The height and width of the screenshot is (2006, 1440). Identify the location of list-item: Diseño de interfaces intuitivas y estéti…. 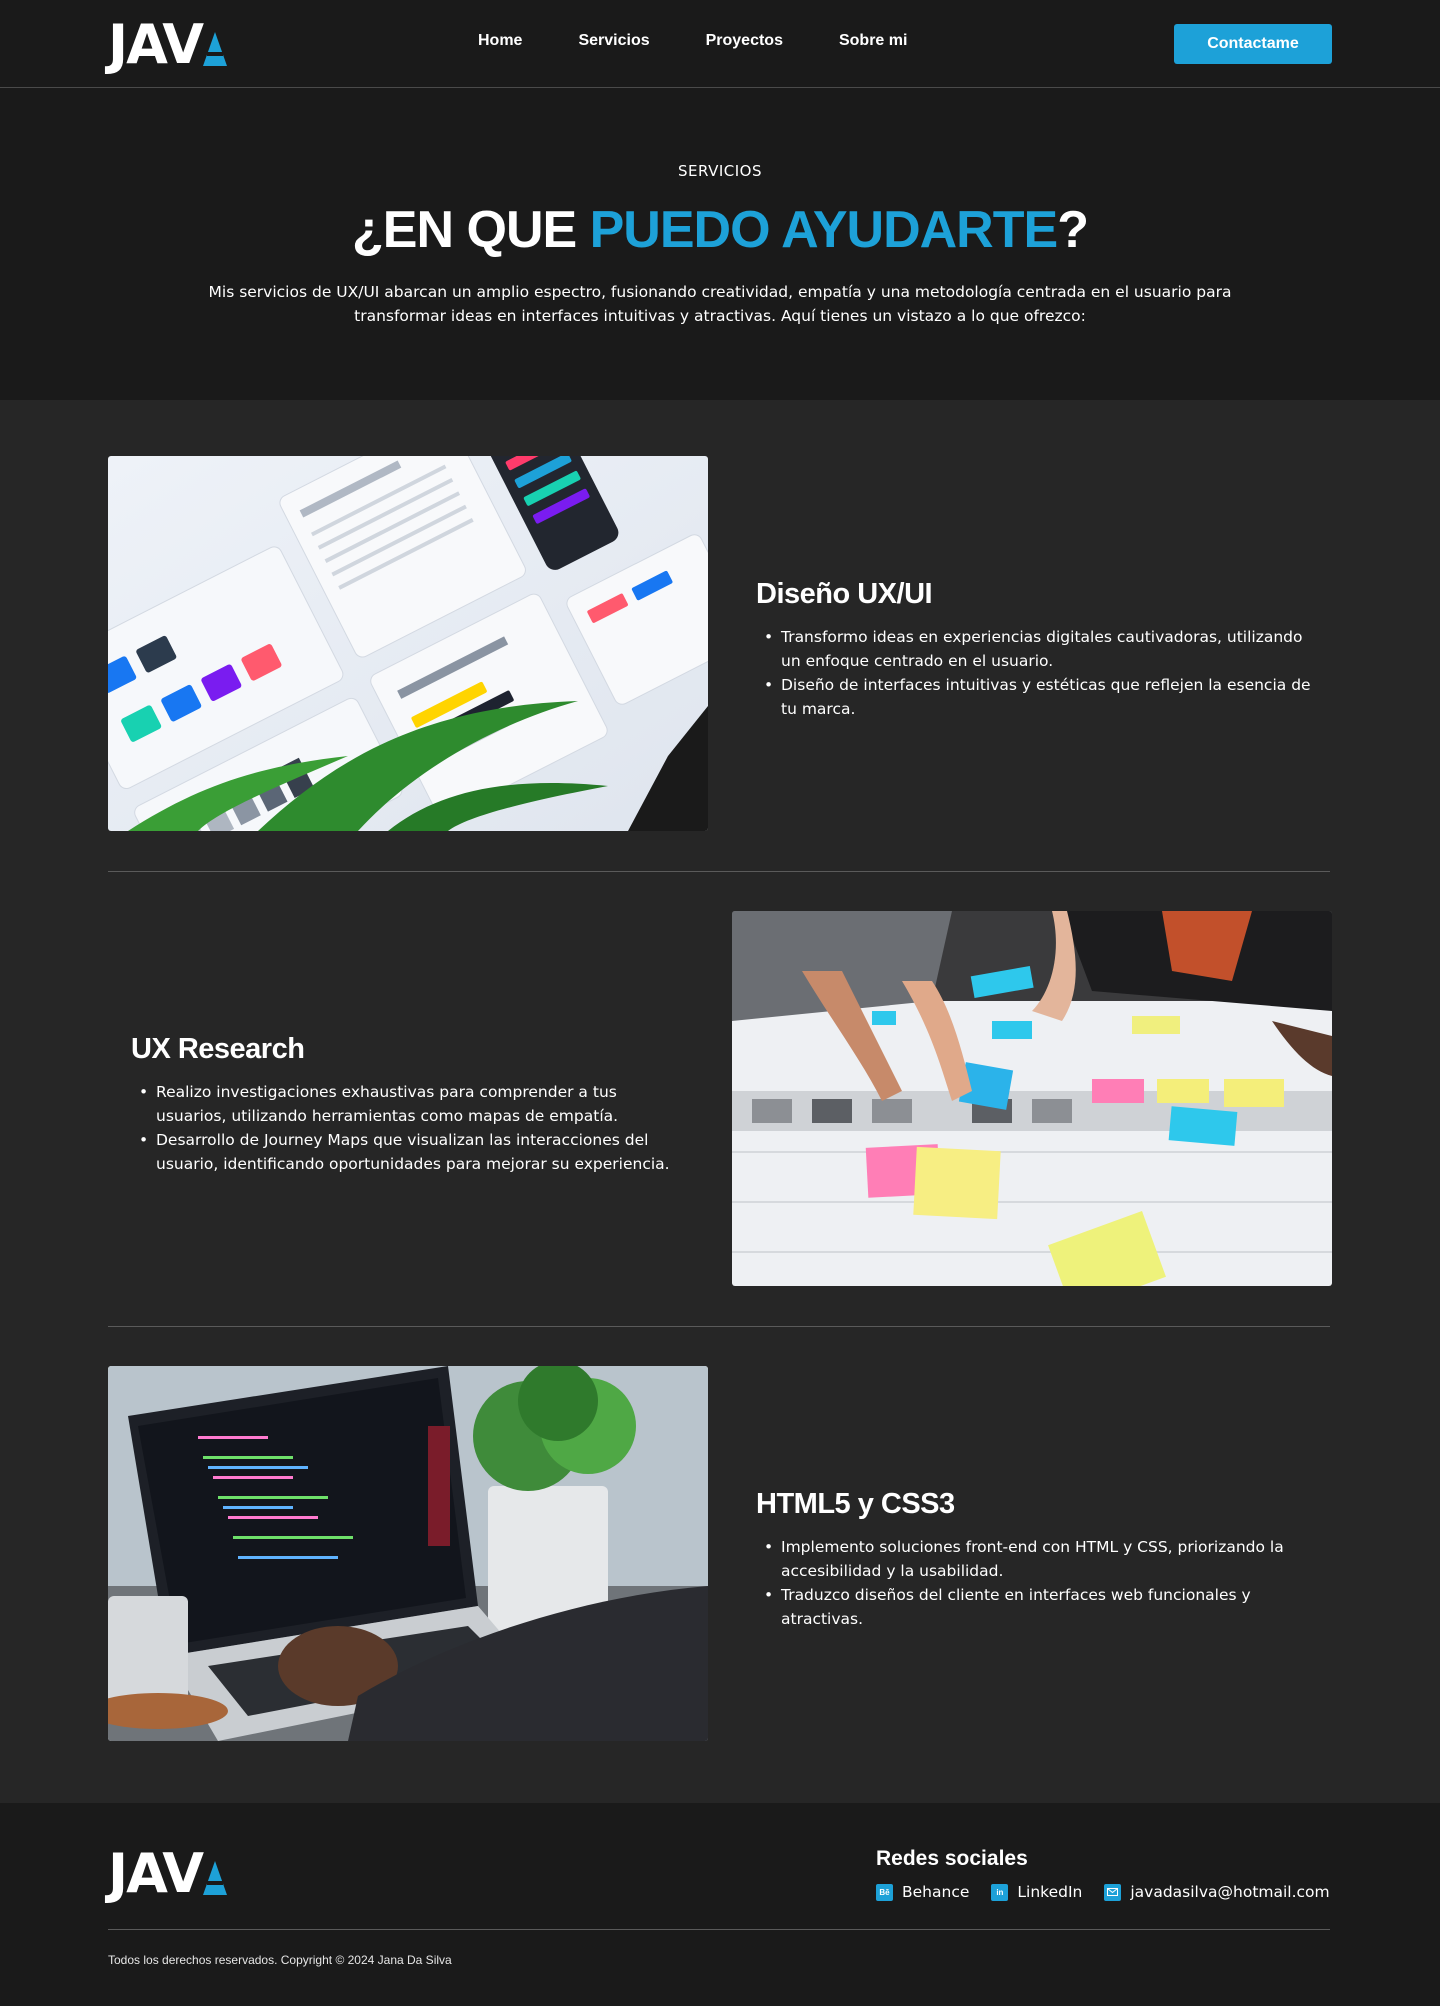
(1036, 697).